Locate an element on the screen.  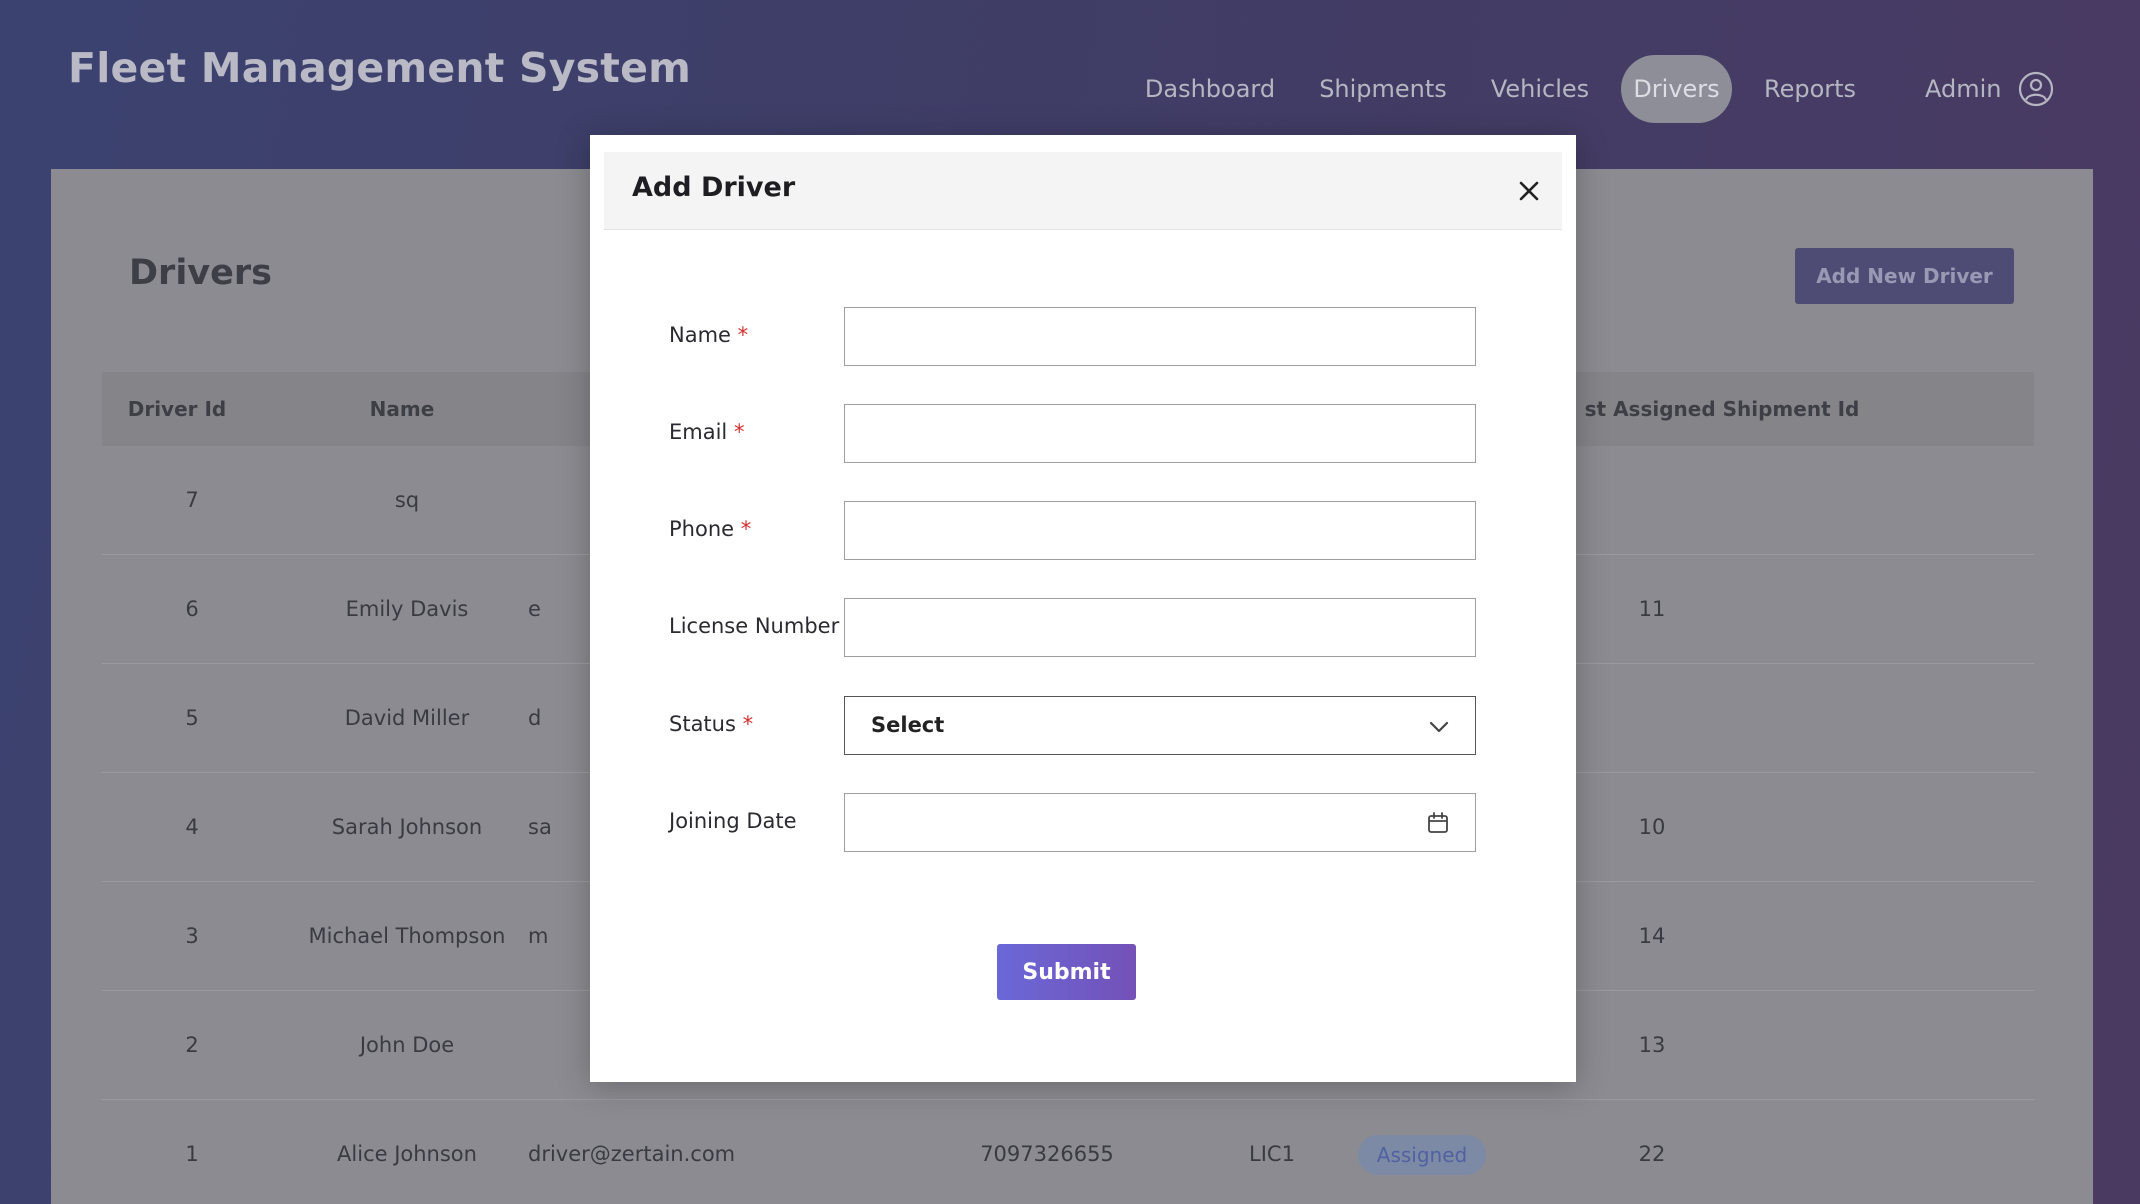
modal-header: Add Driver is located at coordinates (1083, 191).